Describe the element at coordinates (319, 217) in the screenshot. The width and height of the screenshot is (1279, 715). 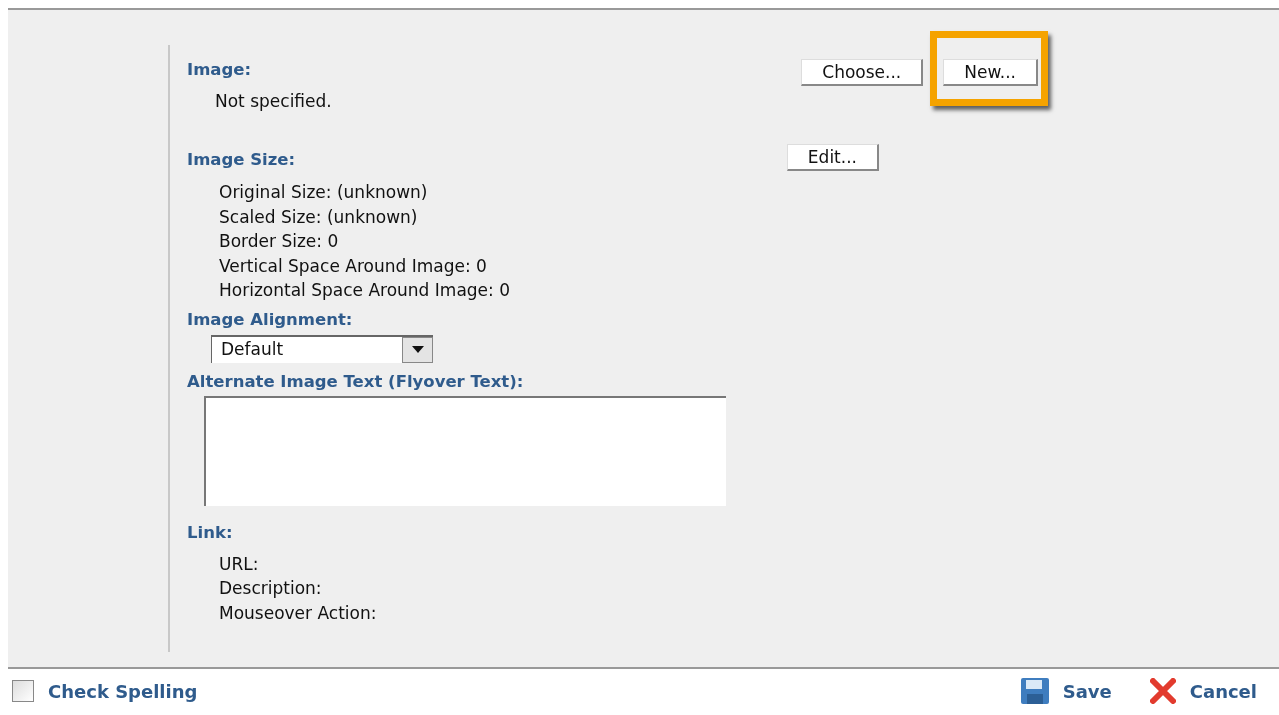
I see `size-info: Scaled Size: (unknown)` at that location.